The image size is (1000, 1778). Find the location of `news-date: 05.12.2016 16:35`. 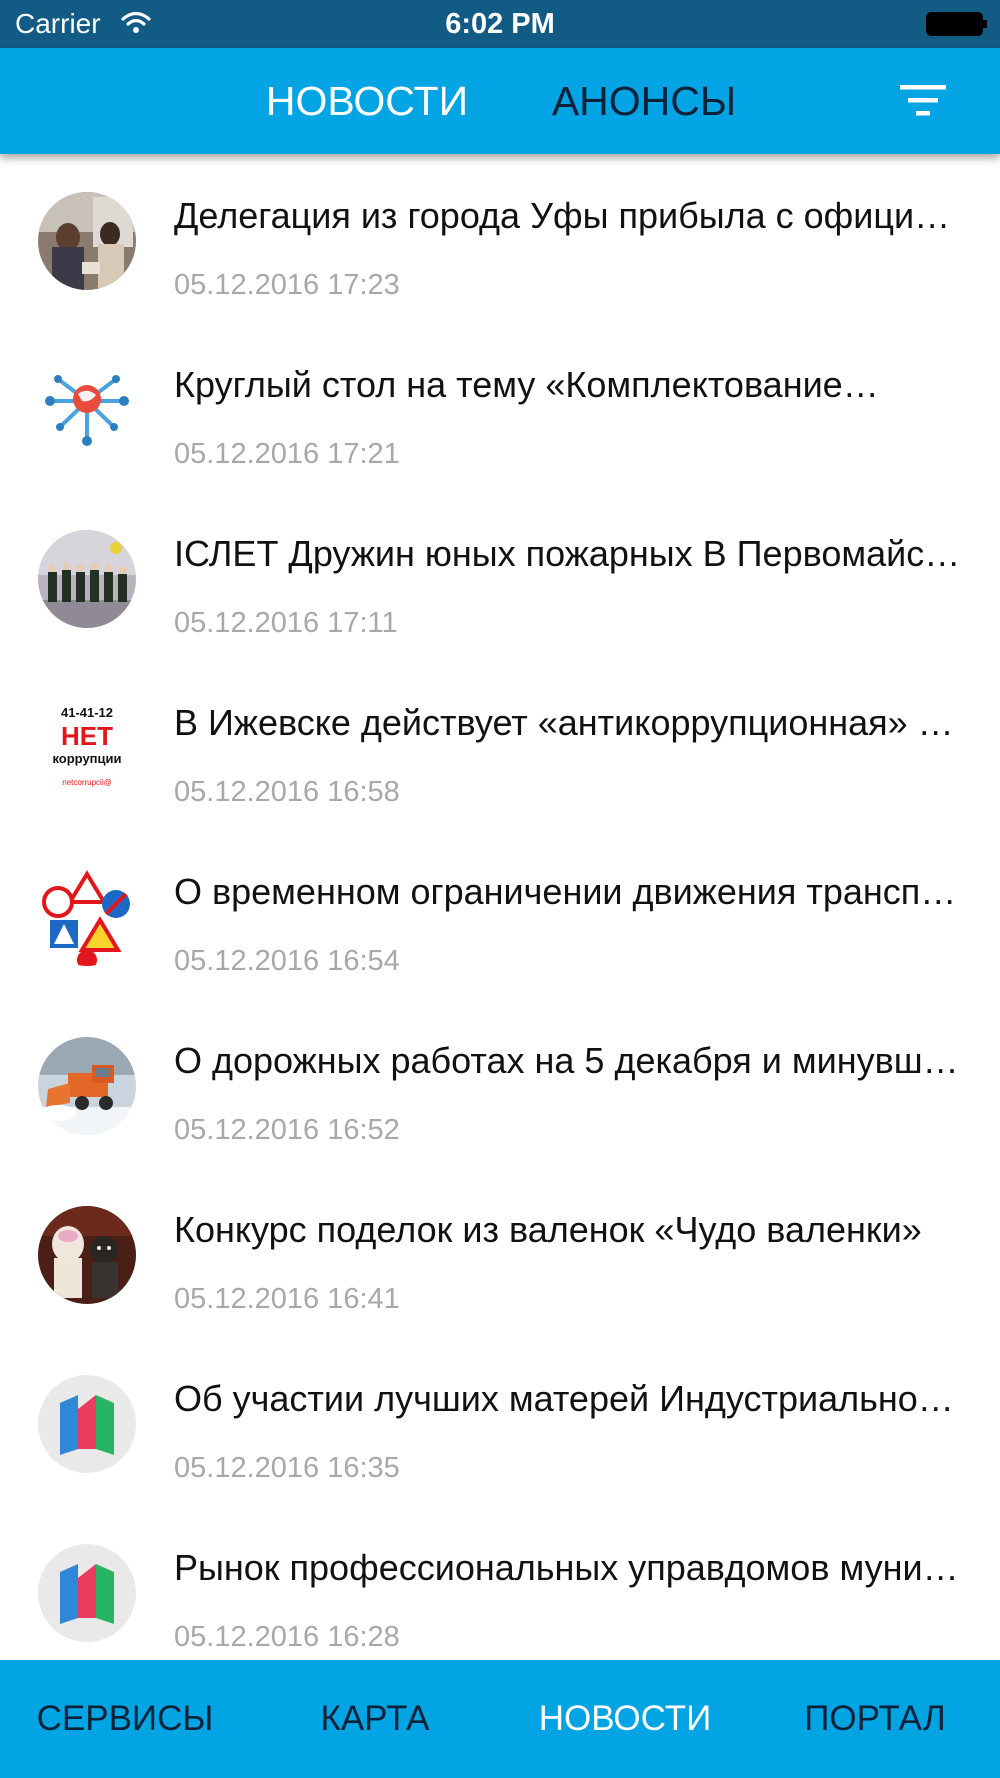

news-date: 05.12.2016 16:35 is located at coordinates (287, 1468).